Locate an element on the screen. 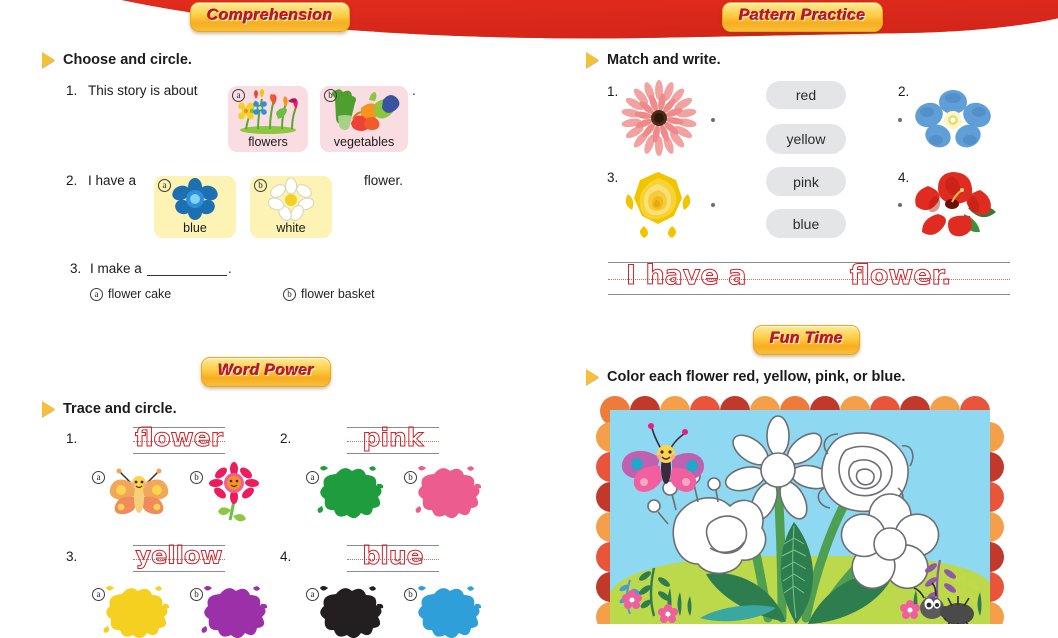 This screenshot has height=638, width=1058. yellow-splat-icon is located at coordinates (135, 610).